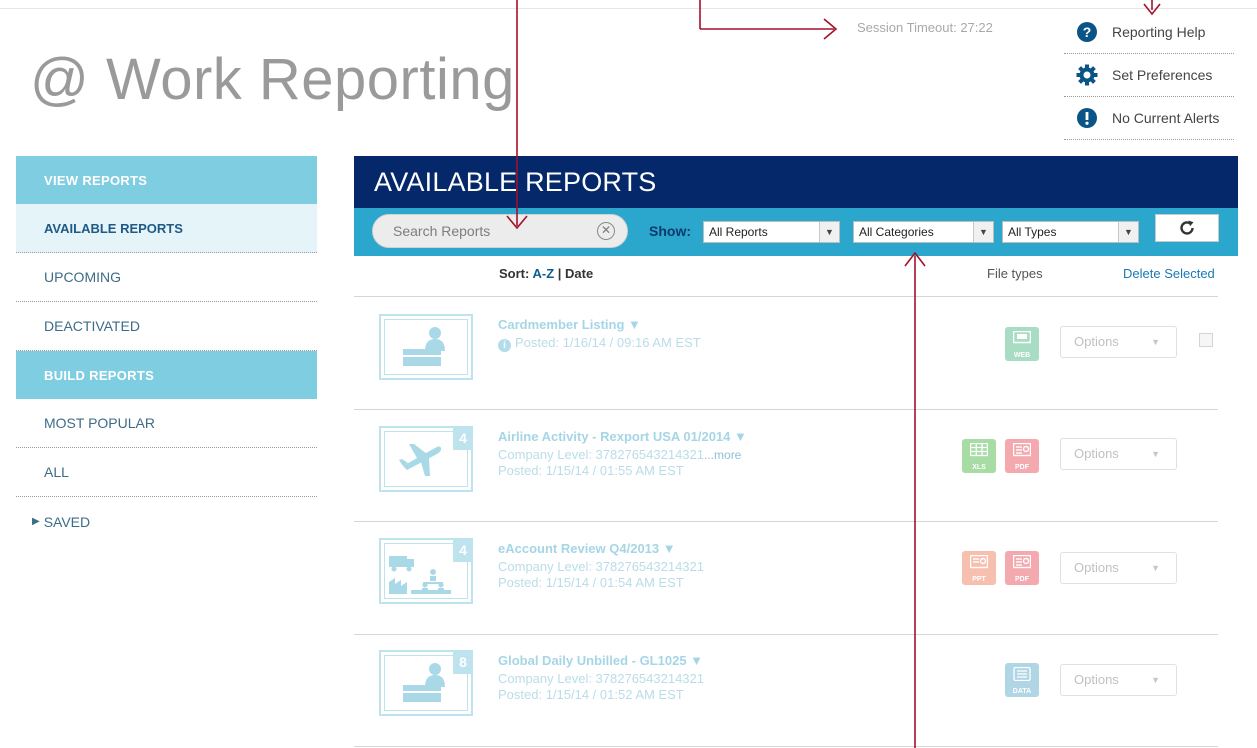 This screenshot has width=1257, height=748. What do you see at coordinates (738, 232) in the screenshot?
I see `reports-filter-value: All Reports` at bounding box center [738, 232].